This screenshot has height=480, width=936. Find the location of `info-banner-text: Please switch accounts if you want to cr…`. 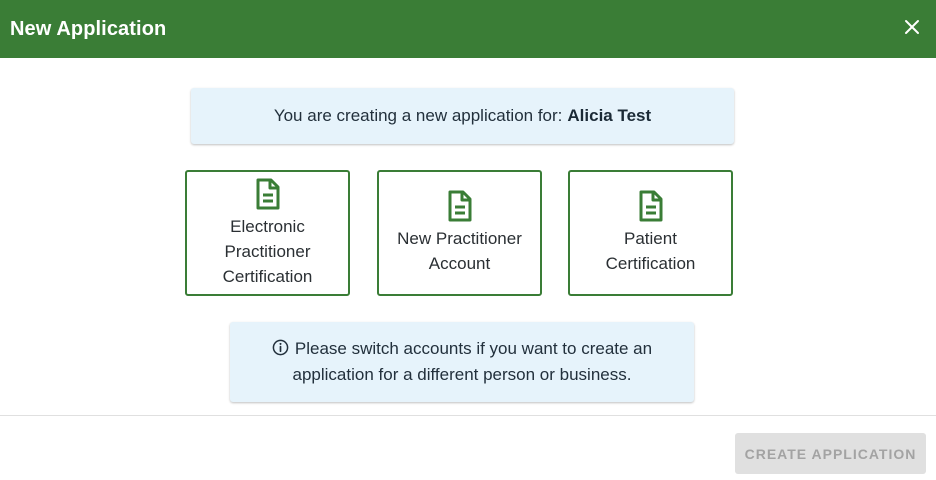

info-banner-text: Please switch accounts if you want to cr… is located at coordinates (462, 362).